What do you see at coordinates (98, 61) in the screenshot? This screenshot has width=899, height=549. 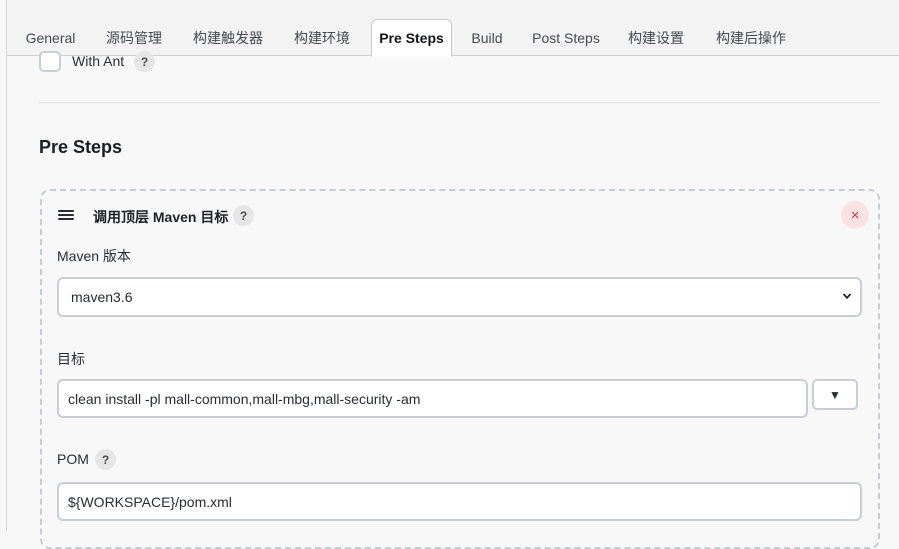 I see `with-ant-label: With Ant` at bounding box center [98, 61].